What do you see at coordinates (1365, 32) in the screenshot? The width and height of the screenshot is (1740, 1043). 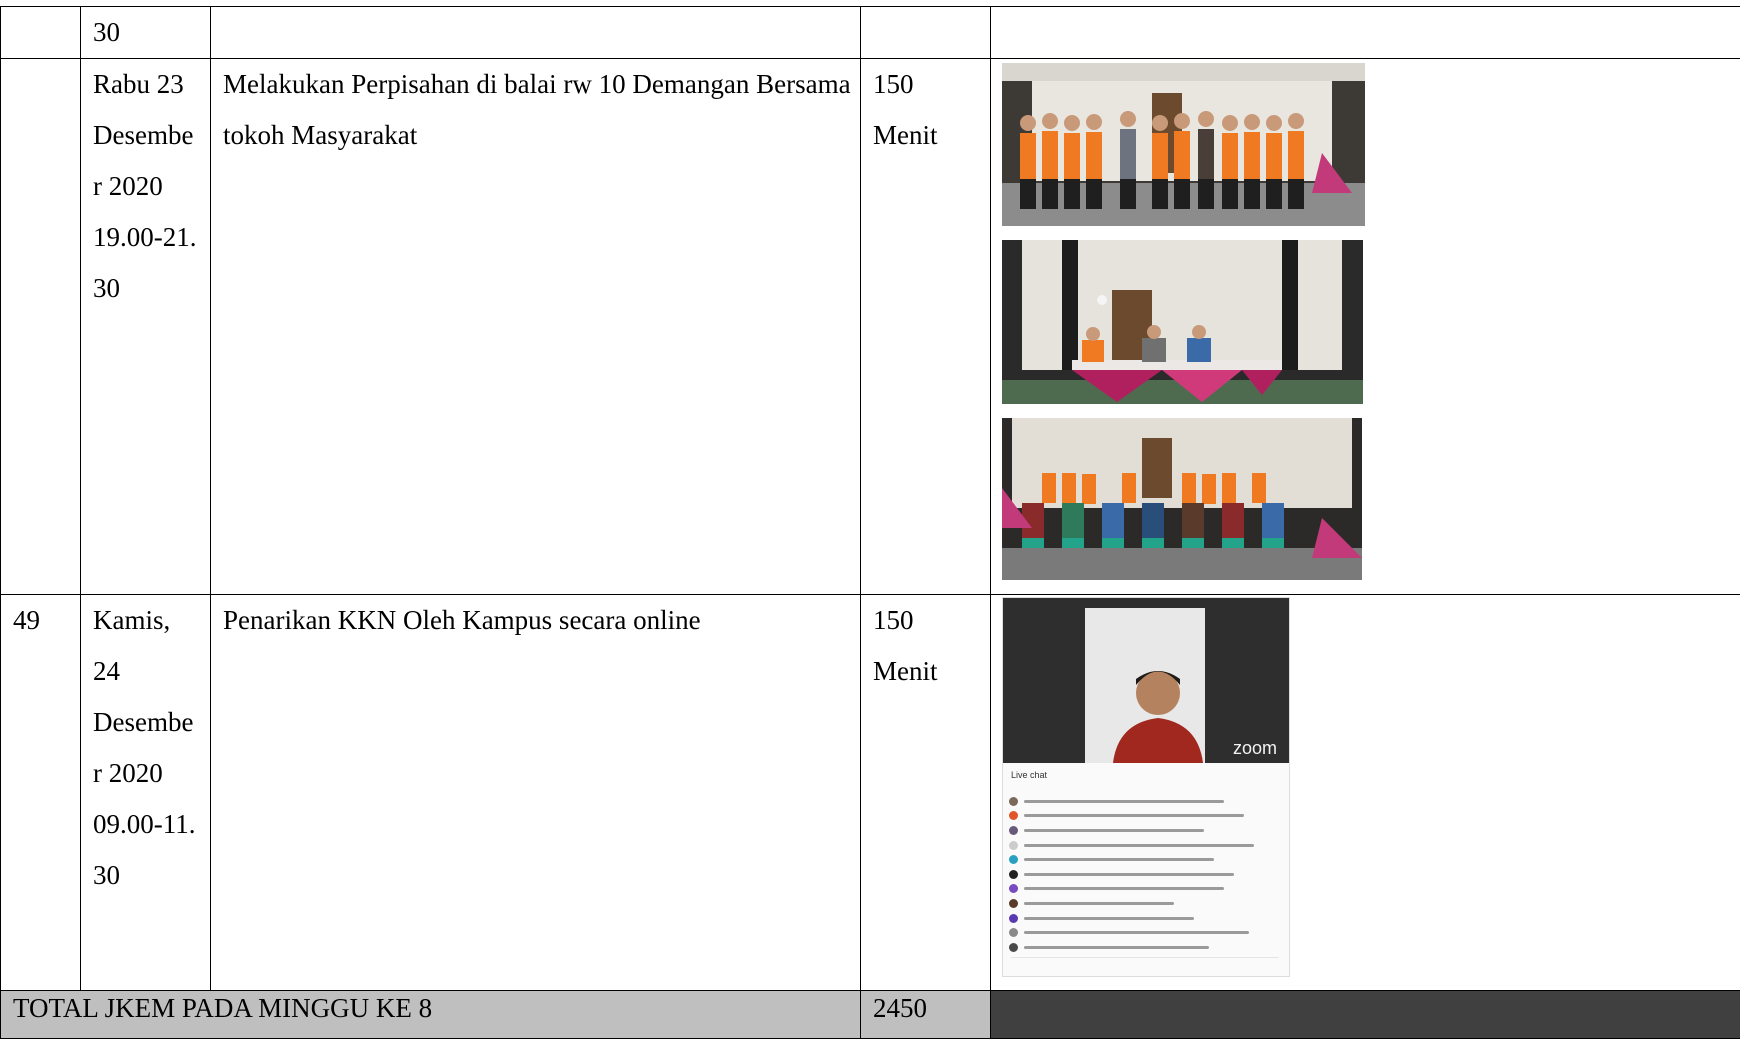 I see `documentation-cell` at bounding box center [1365, 32].